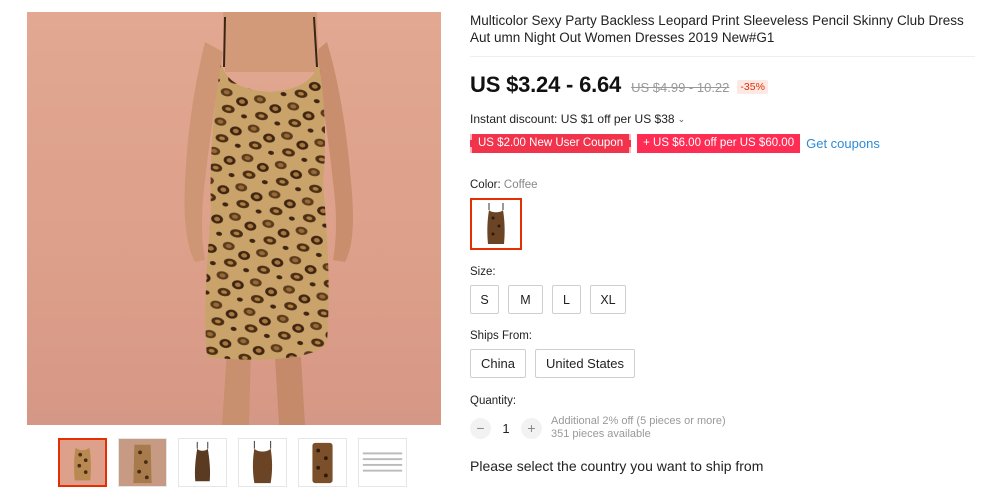  I want to click on instant-discount: Instant discount: US $1 off per US $38 ⌄, so click(725, 119).